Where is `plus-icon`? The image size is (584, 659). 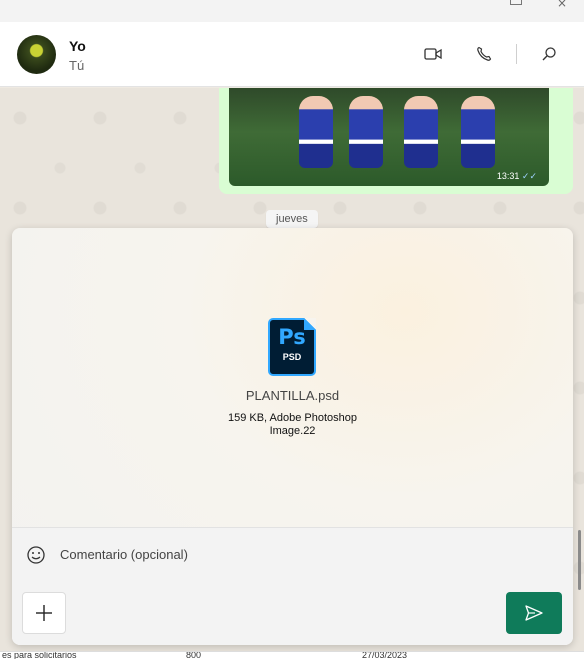
plus-icon is located at coordinates (44, 613).